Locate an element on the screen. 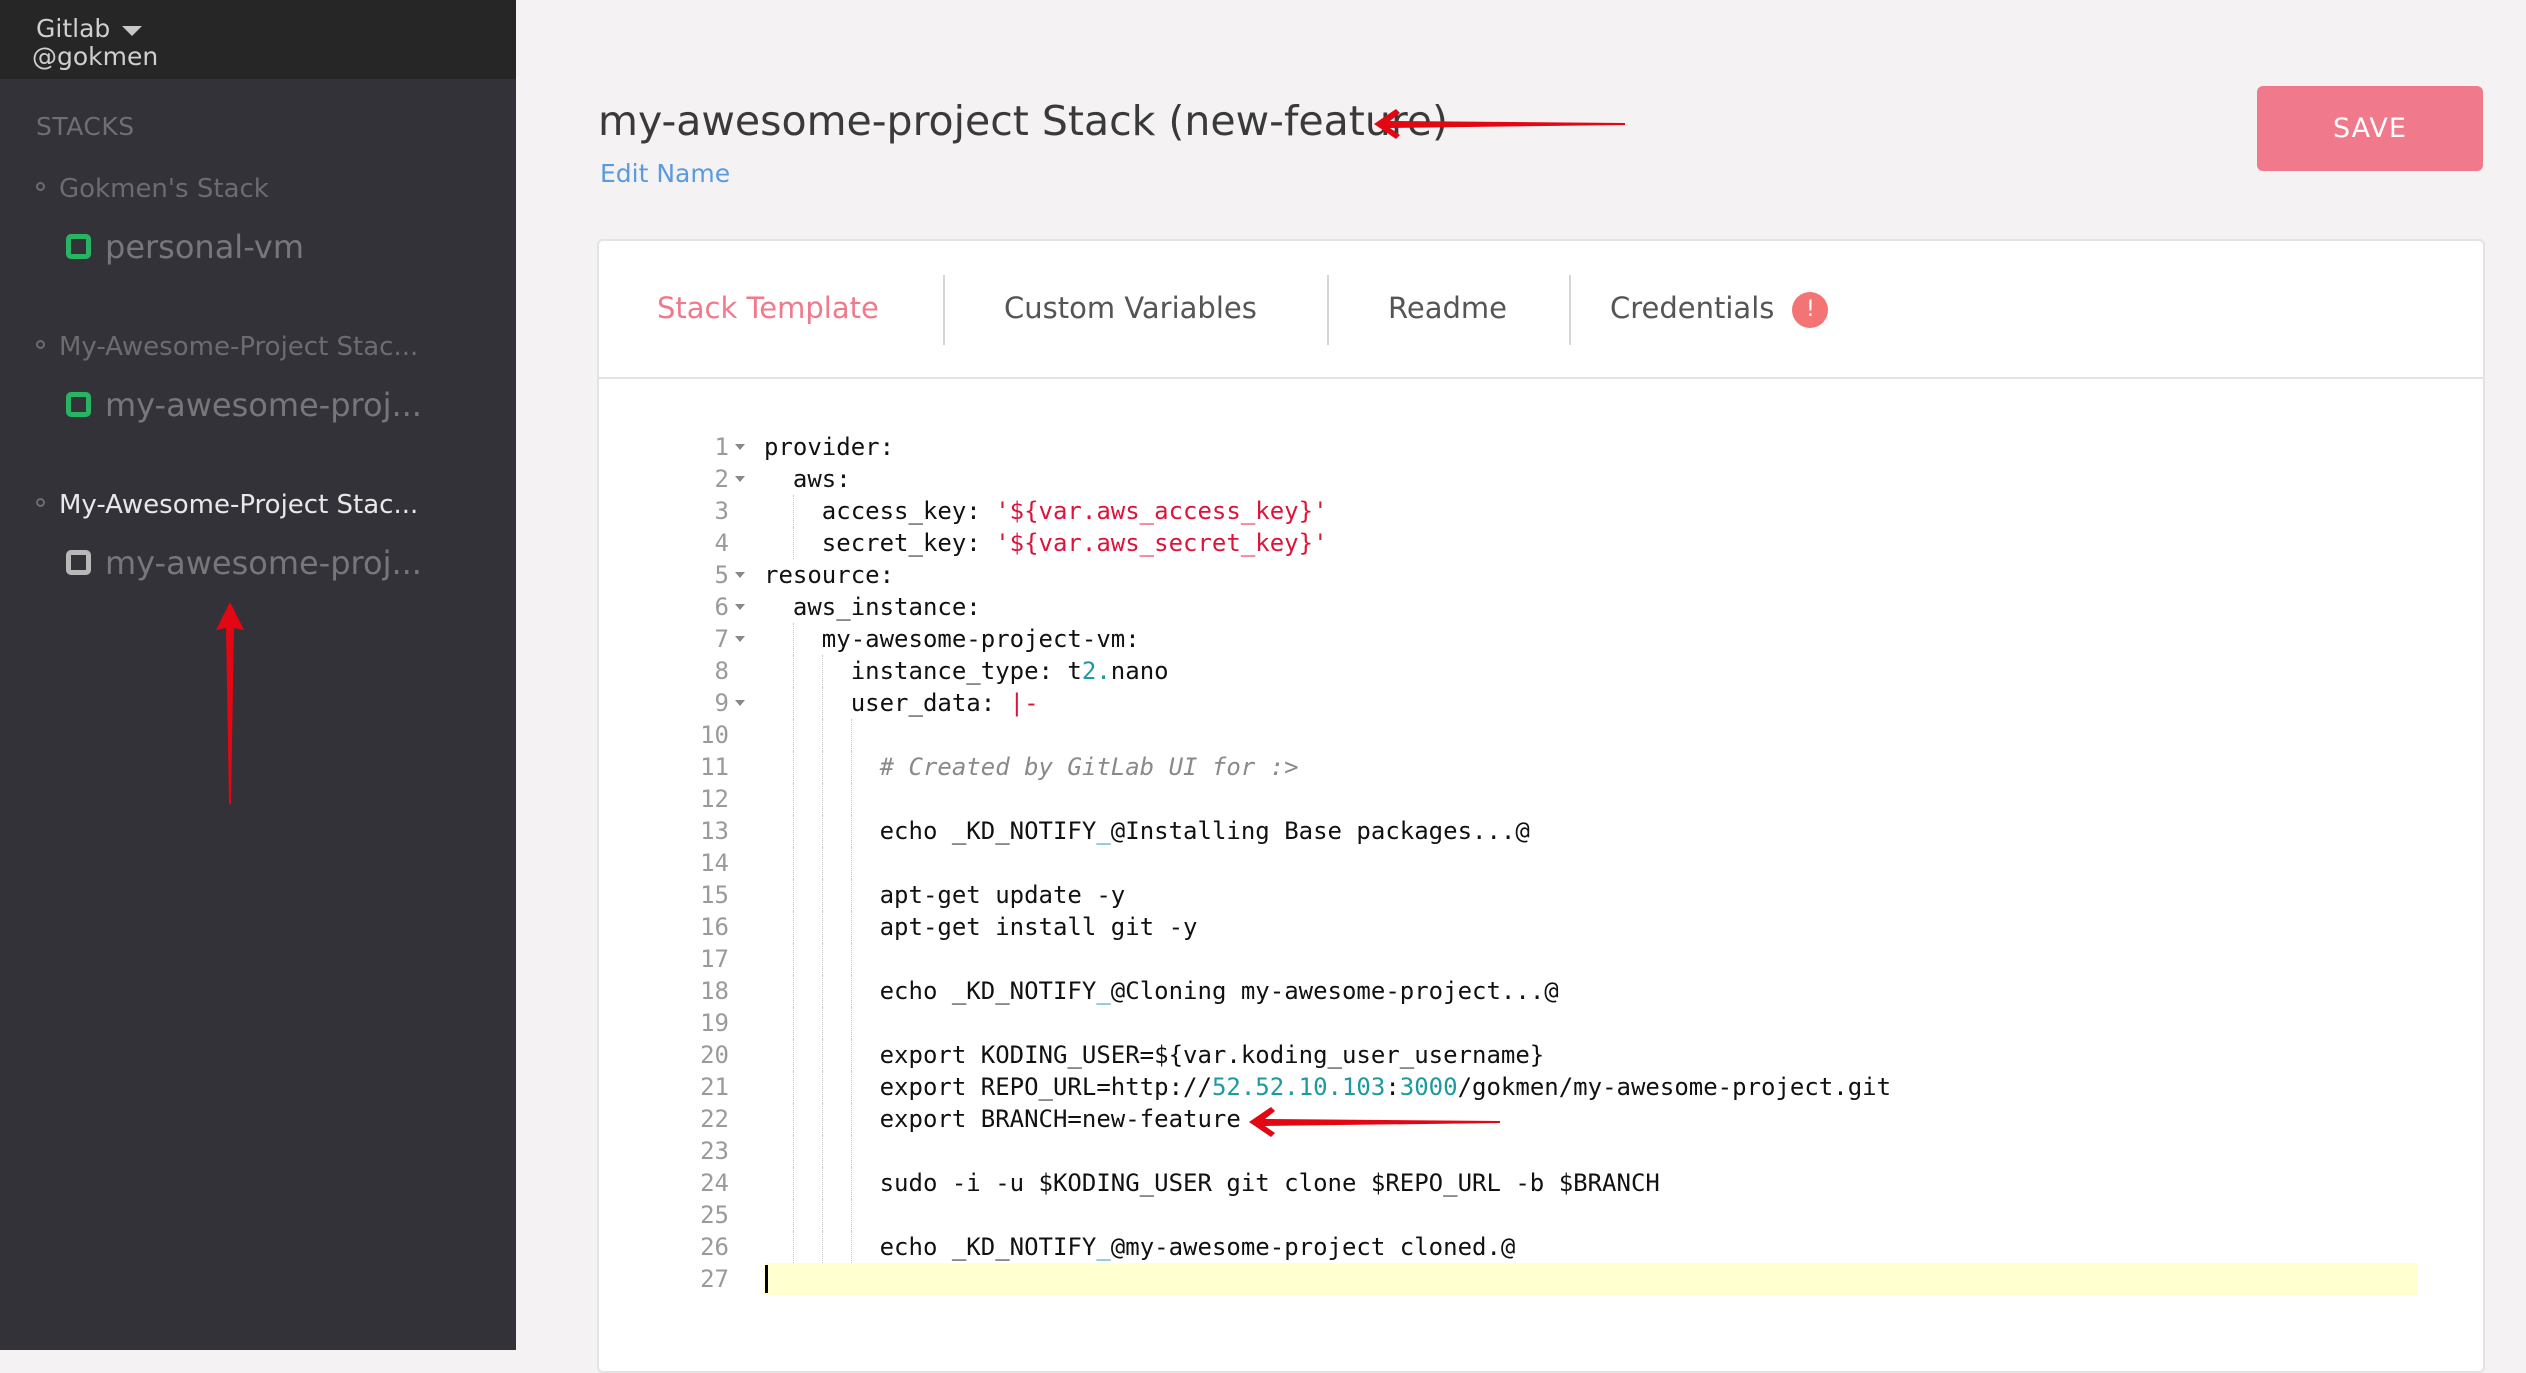 The height and width of the screenshot is (1373, 2526). line-number: 1 is located at coordinates (721, 447).